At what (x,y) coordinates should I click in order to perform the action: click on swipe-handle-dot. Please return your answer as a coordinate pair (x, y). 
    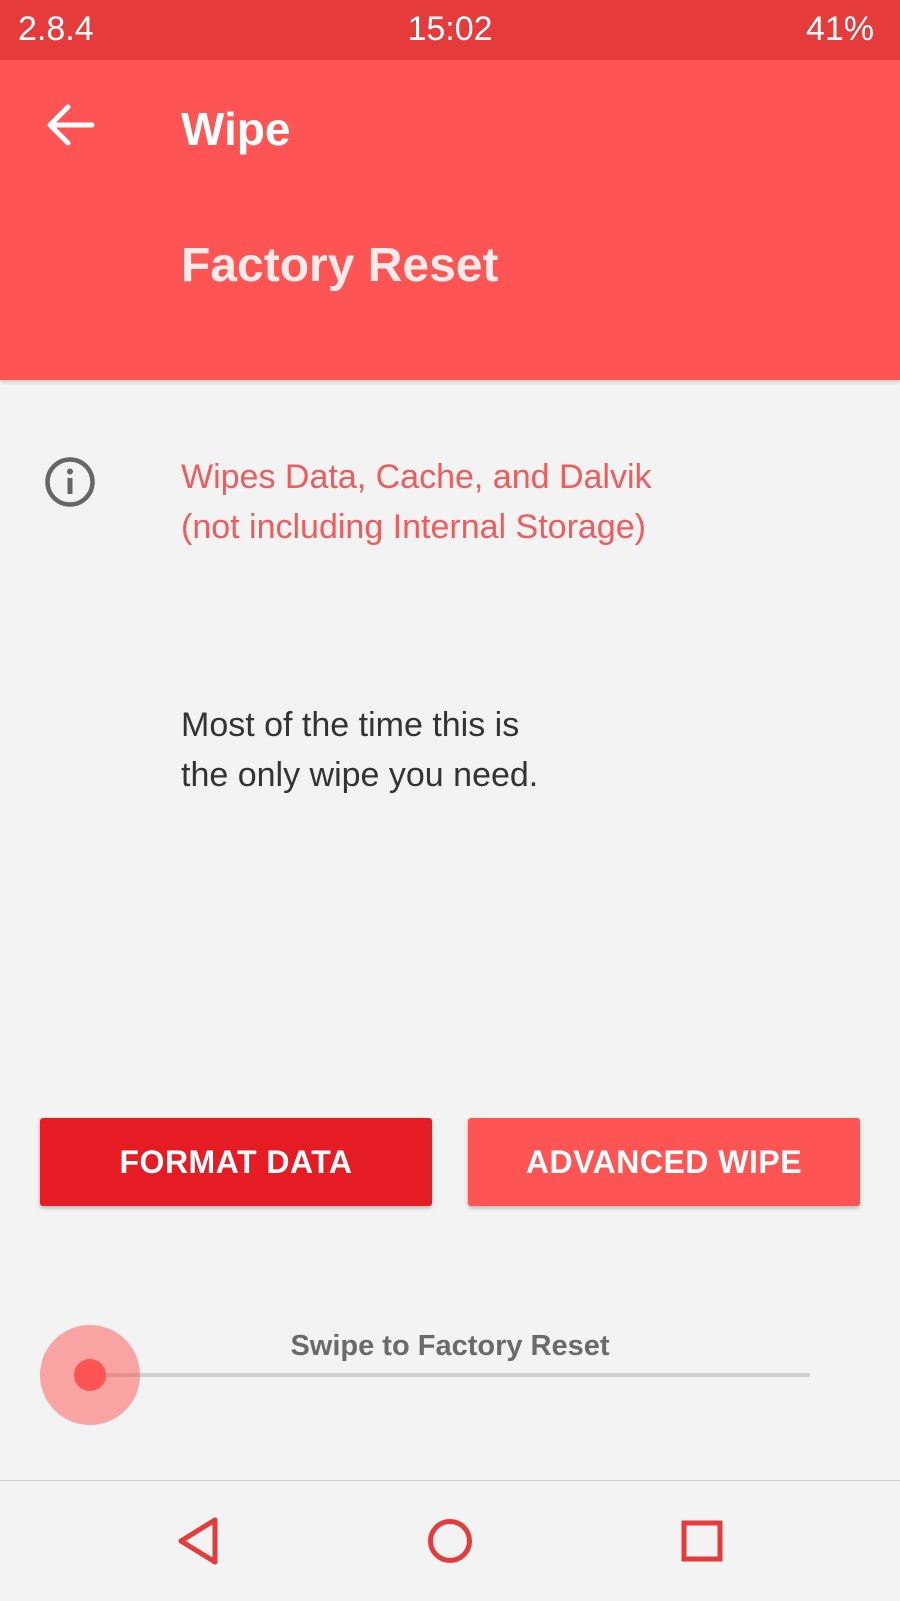
    Looking at the image, I should click on (90, 1375).